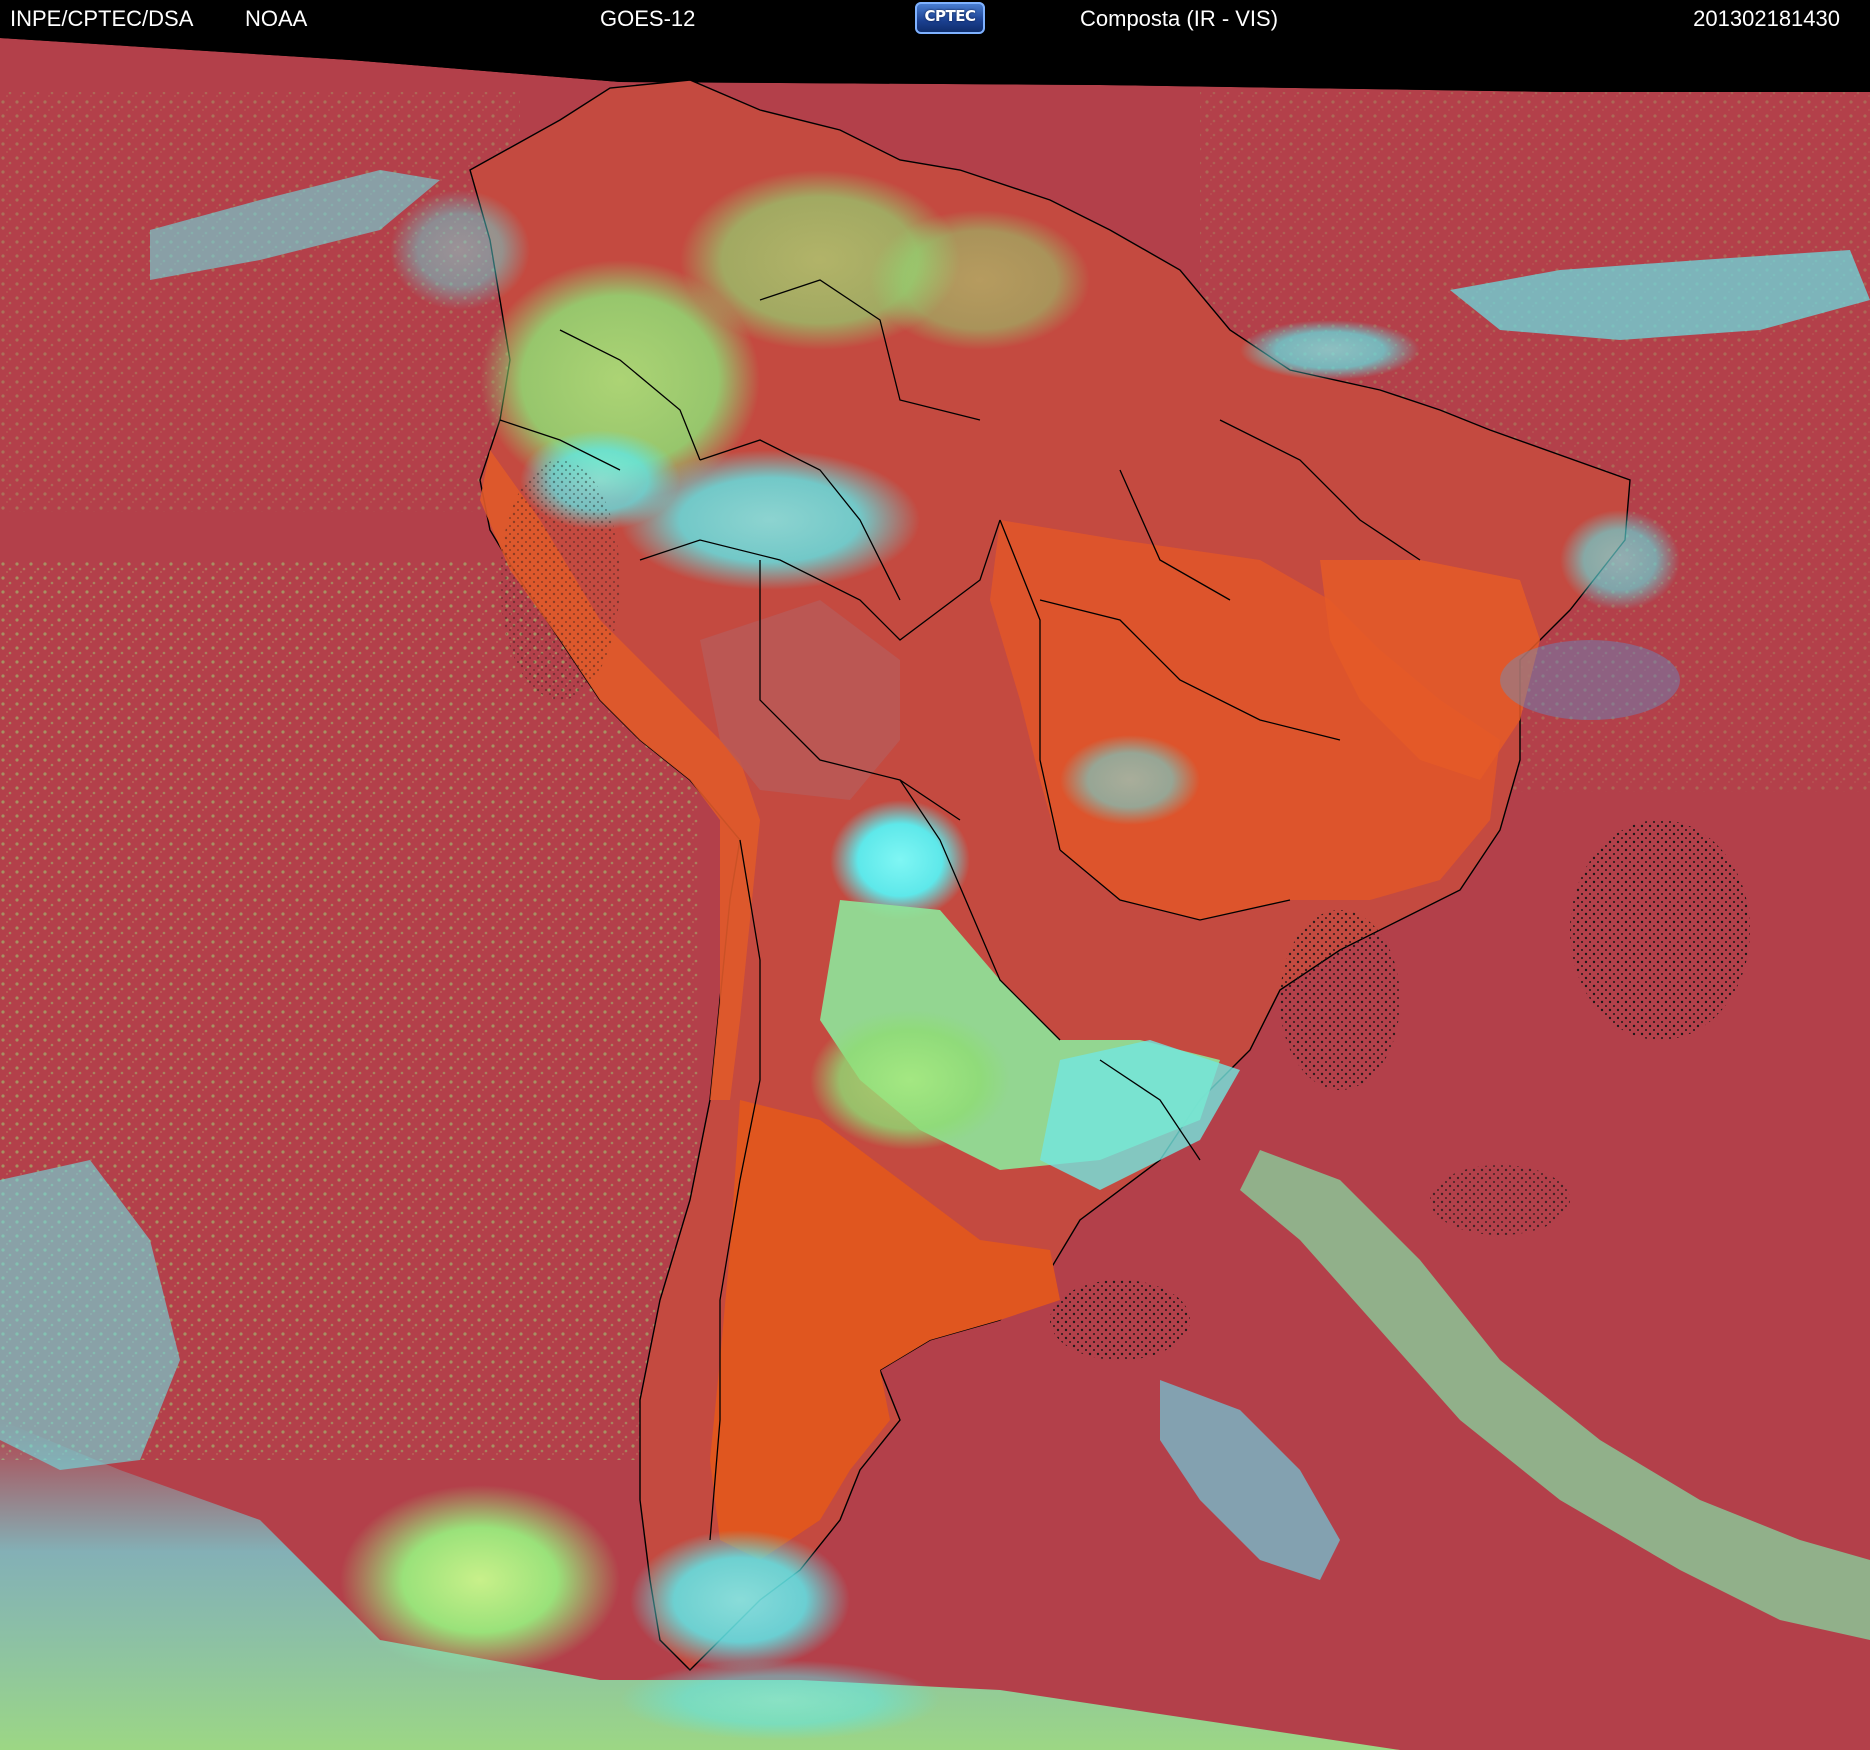 The width and height of the screenshot is (1870, 1750). I want to click on timestamp-label: 201302181430, so click(1766, 18).